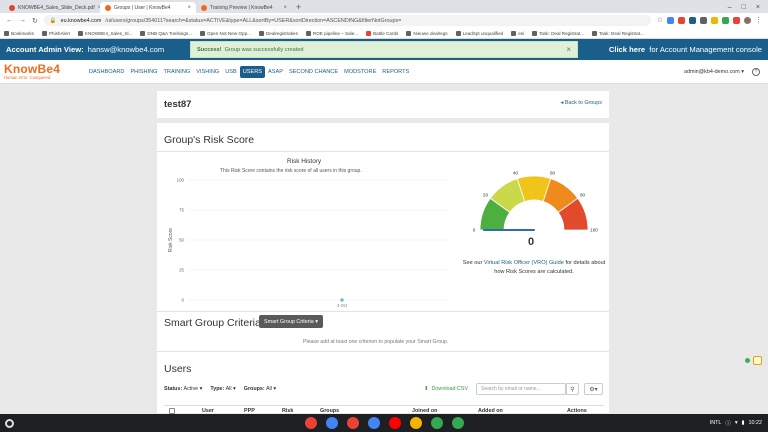  What do you see at coordinates (747, 20) in the screenshot?
I see `profile-avatar` at bounding box center [747, 20].